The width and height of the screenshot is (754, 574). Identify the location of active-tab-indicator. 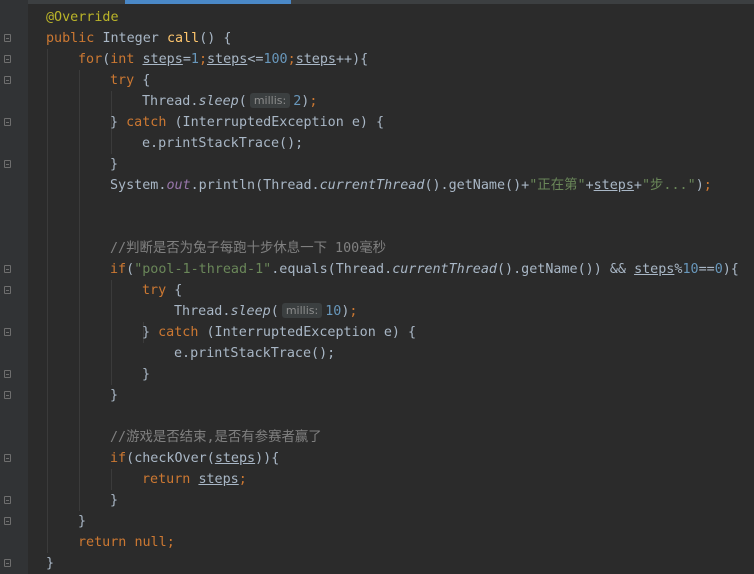
(208, 2).